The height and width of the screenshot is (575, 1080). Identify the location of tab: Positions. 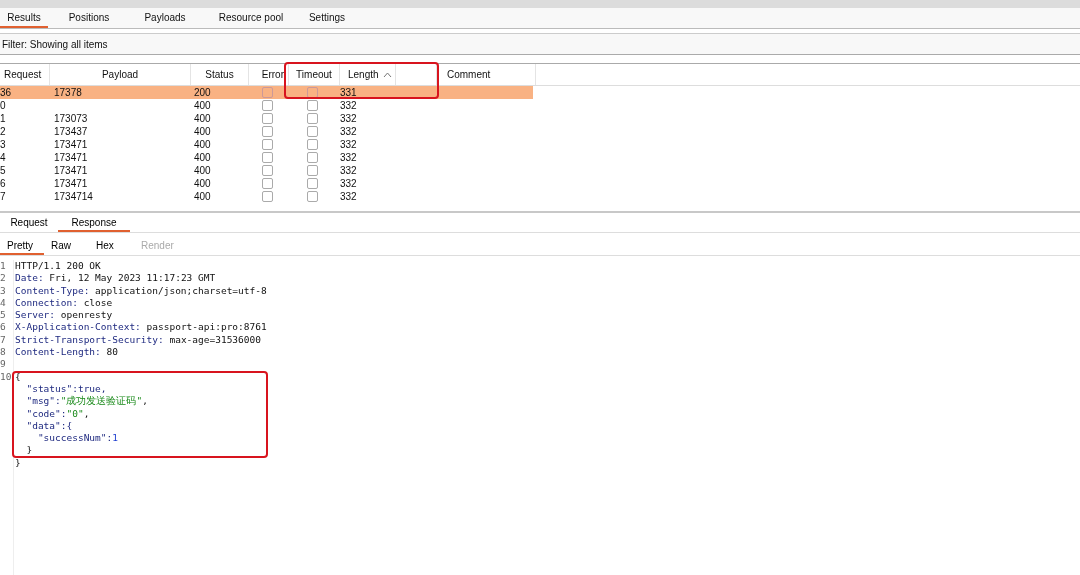
(89, 18).